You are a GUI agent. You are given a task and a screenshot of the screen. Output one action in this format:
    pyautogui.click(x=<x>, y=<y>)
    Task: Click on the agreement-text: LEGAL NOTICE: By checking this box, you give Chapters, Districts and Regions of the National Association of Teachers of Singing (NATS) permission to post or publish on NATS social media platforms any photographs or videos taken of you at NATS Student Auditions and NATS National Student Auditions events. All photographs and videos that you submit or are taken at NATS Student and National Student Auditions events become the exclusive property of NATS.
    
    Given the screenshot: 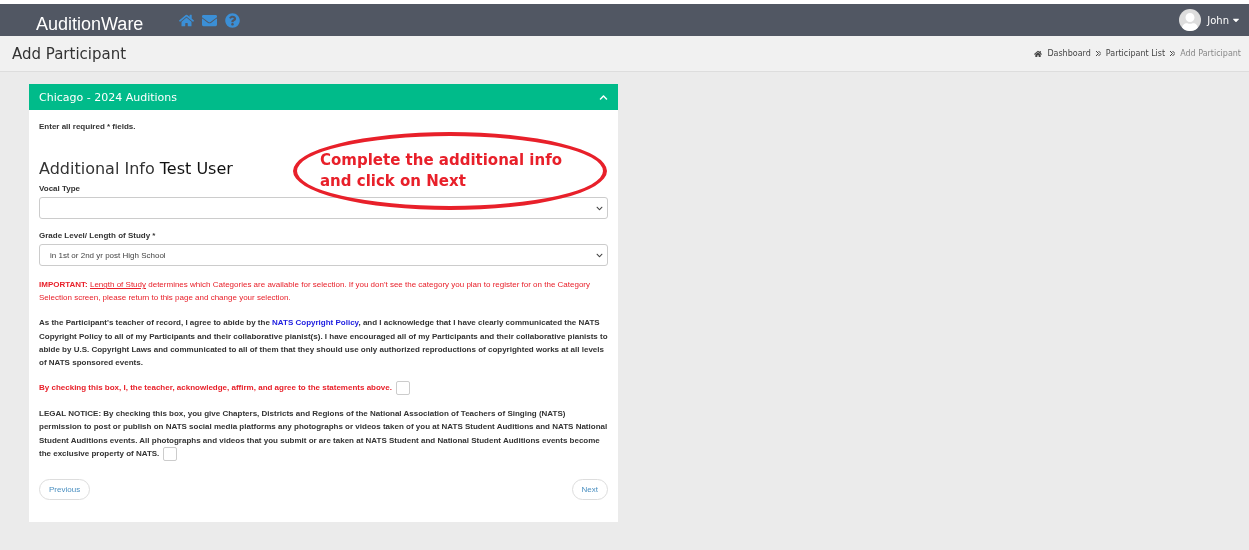 What is the action you would take?
    pyautogui.click(x=323, y=434)
    